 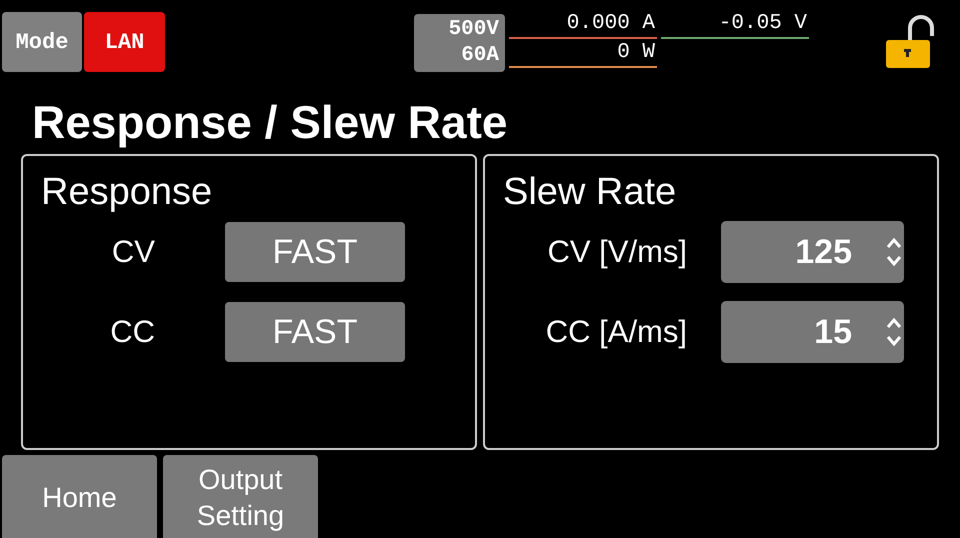 I want to click on measurement-reading: 0 W, so click(x=583, y=54).